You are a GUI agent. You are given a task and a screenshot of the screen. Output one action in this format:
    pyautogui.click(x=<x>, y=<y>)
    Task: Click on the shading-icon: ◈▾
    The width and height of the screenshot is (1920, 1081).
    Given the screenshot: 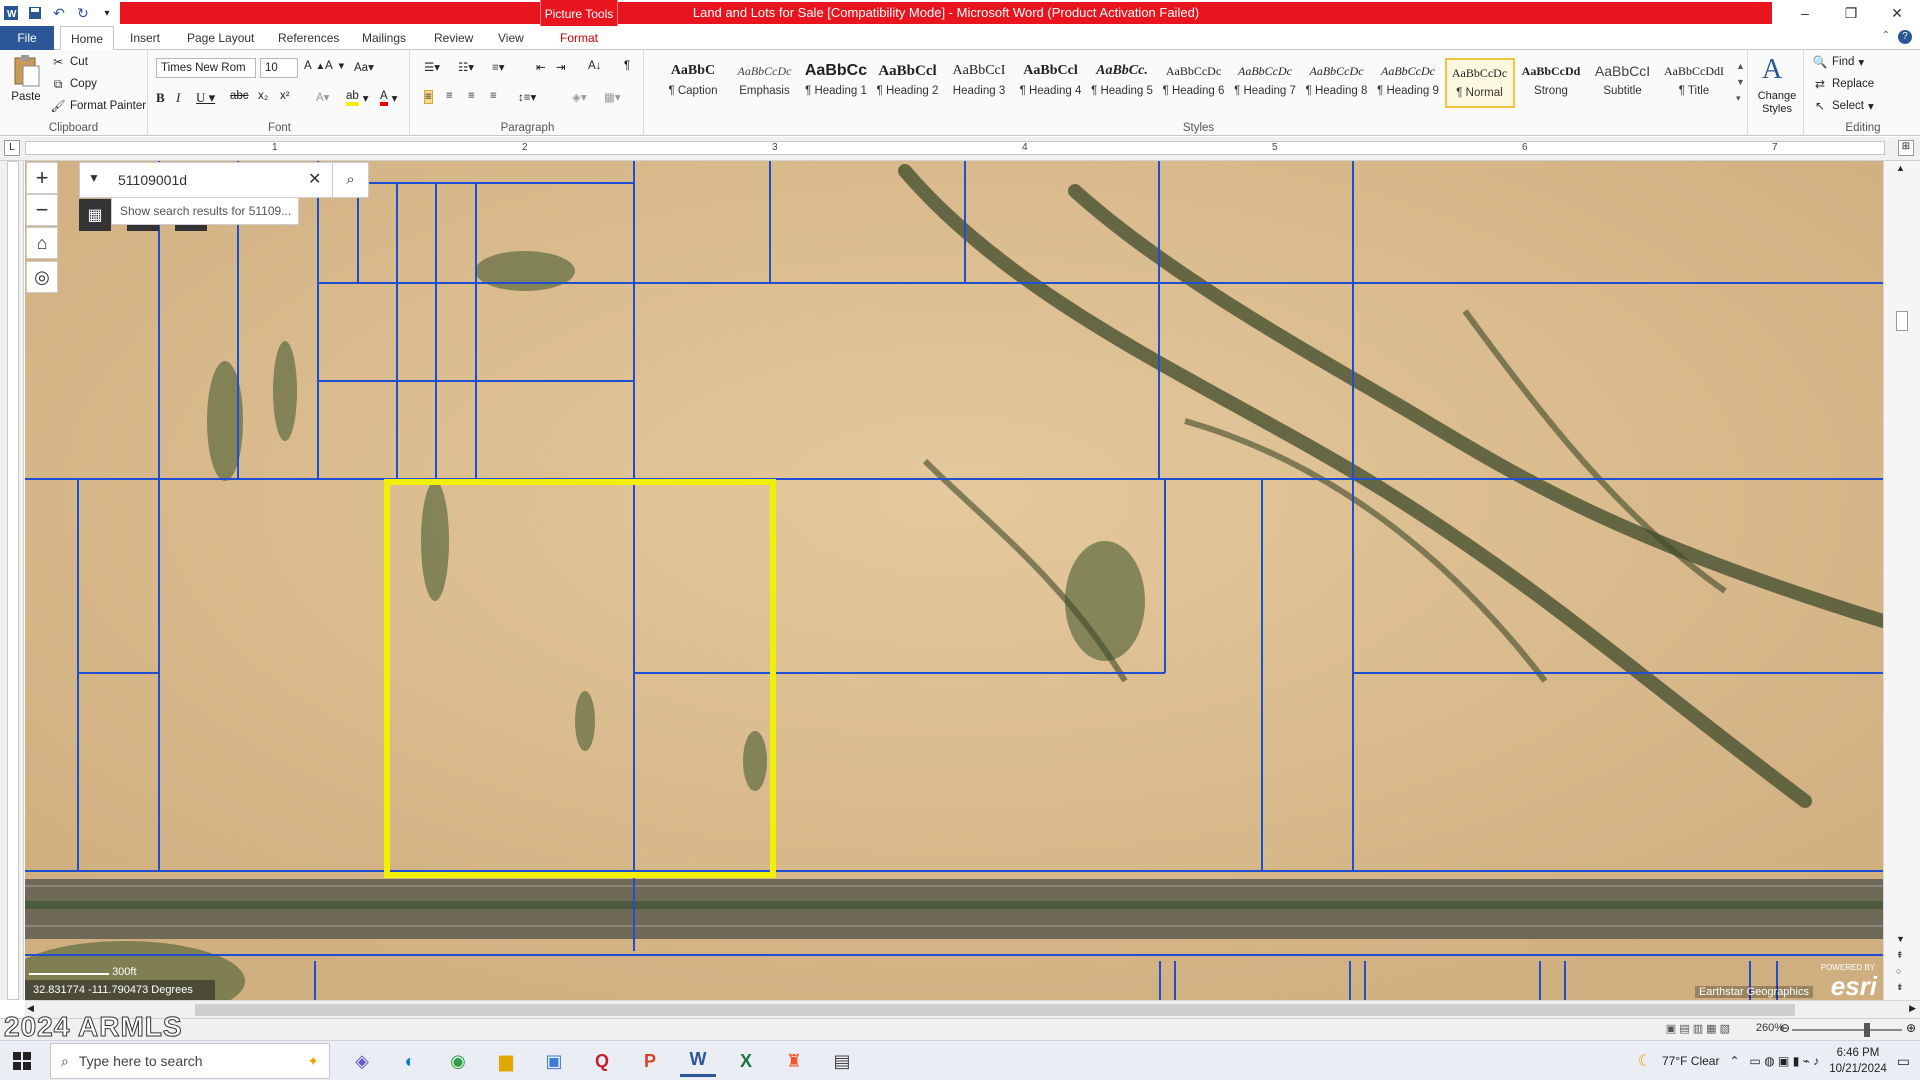 What is the action you would take?
    pyautogui.click(x=579, y=97)
    